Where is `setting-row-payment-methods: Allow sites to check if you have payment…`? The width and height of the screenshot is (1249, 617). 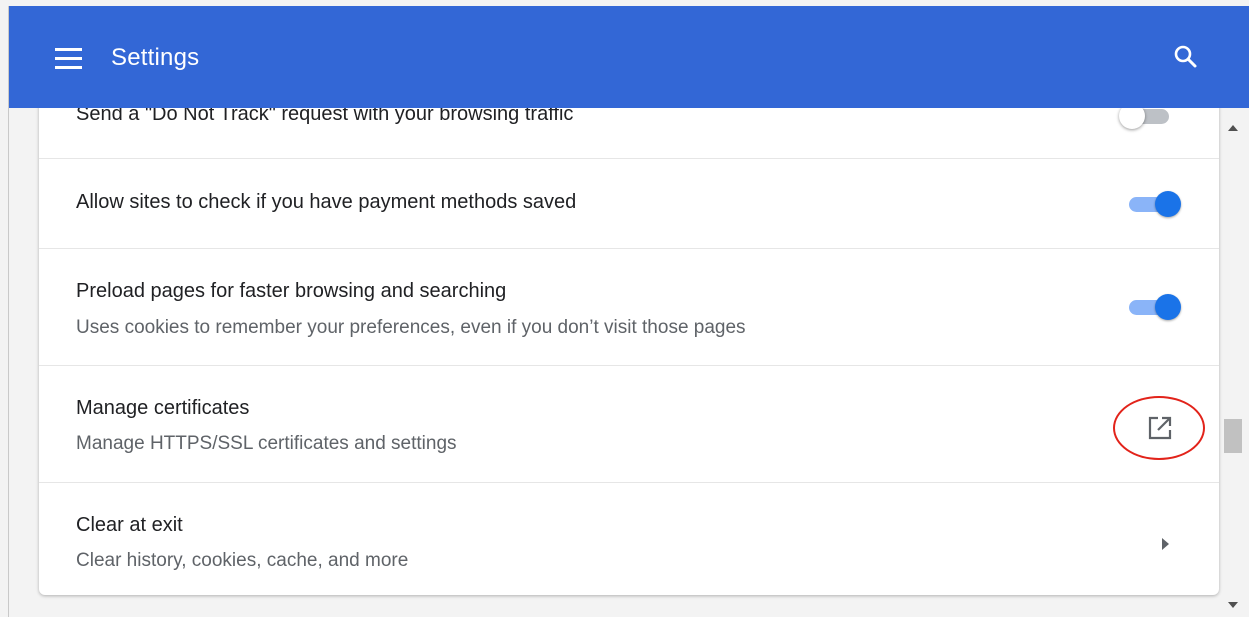
setting-row-payment-methods: Allow sites to check if you have payment… is located at coordinates (629, 203).